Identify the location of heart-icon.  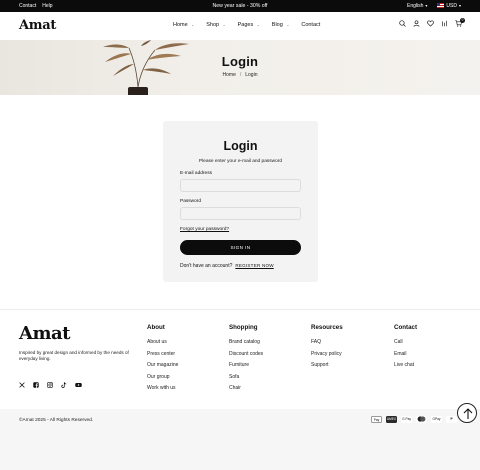
(430, 23).